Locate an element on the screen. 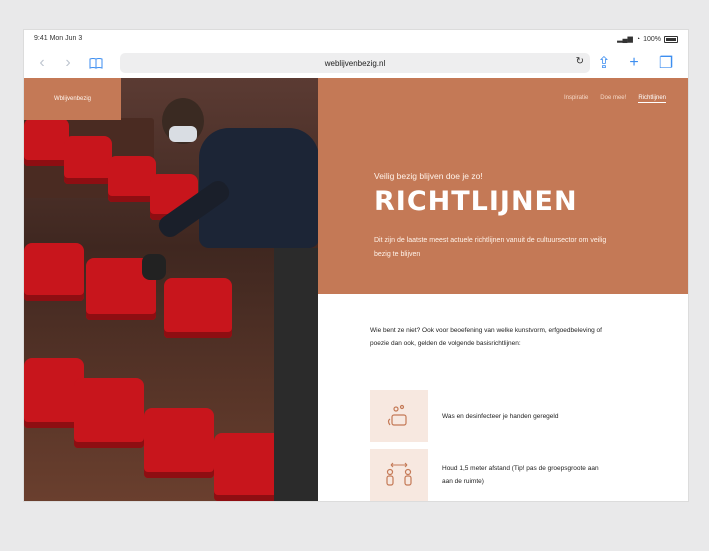 This screenshot has width=709, height=551. wifi-icon: ◔ is located at coordinates (638, 39).